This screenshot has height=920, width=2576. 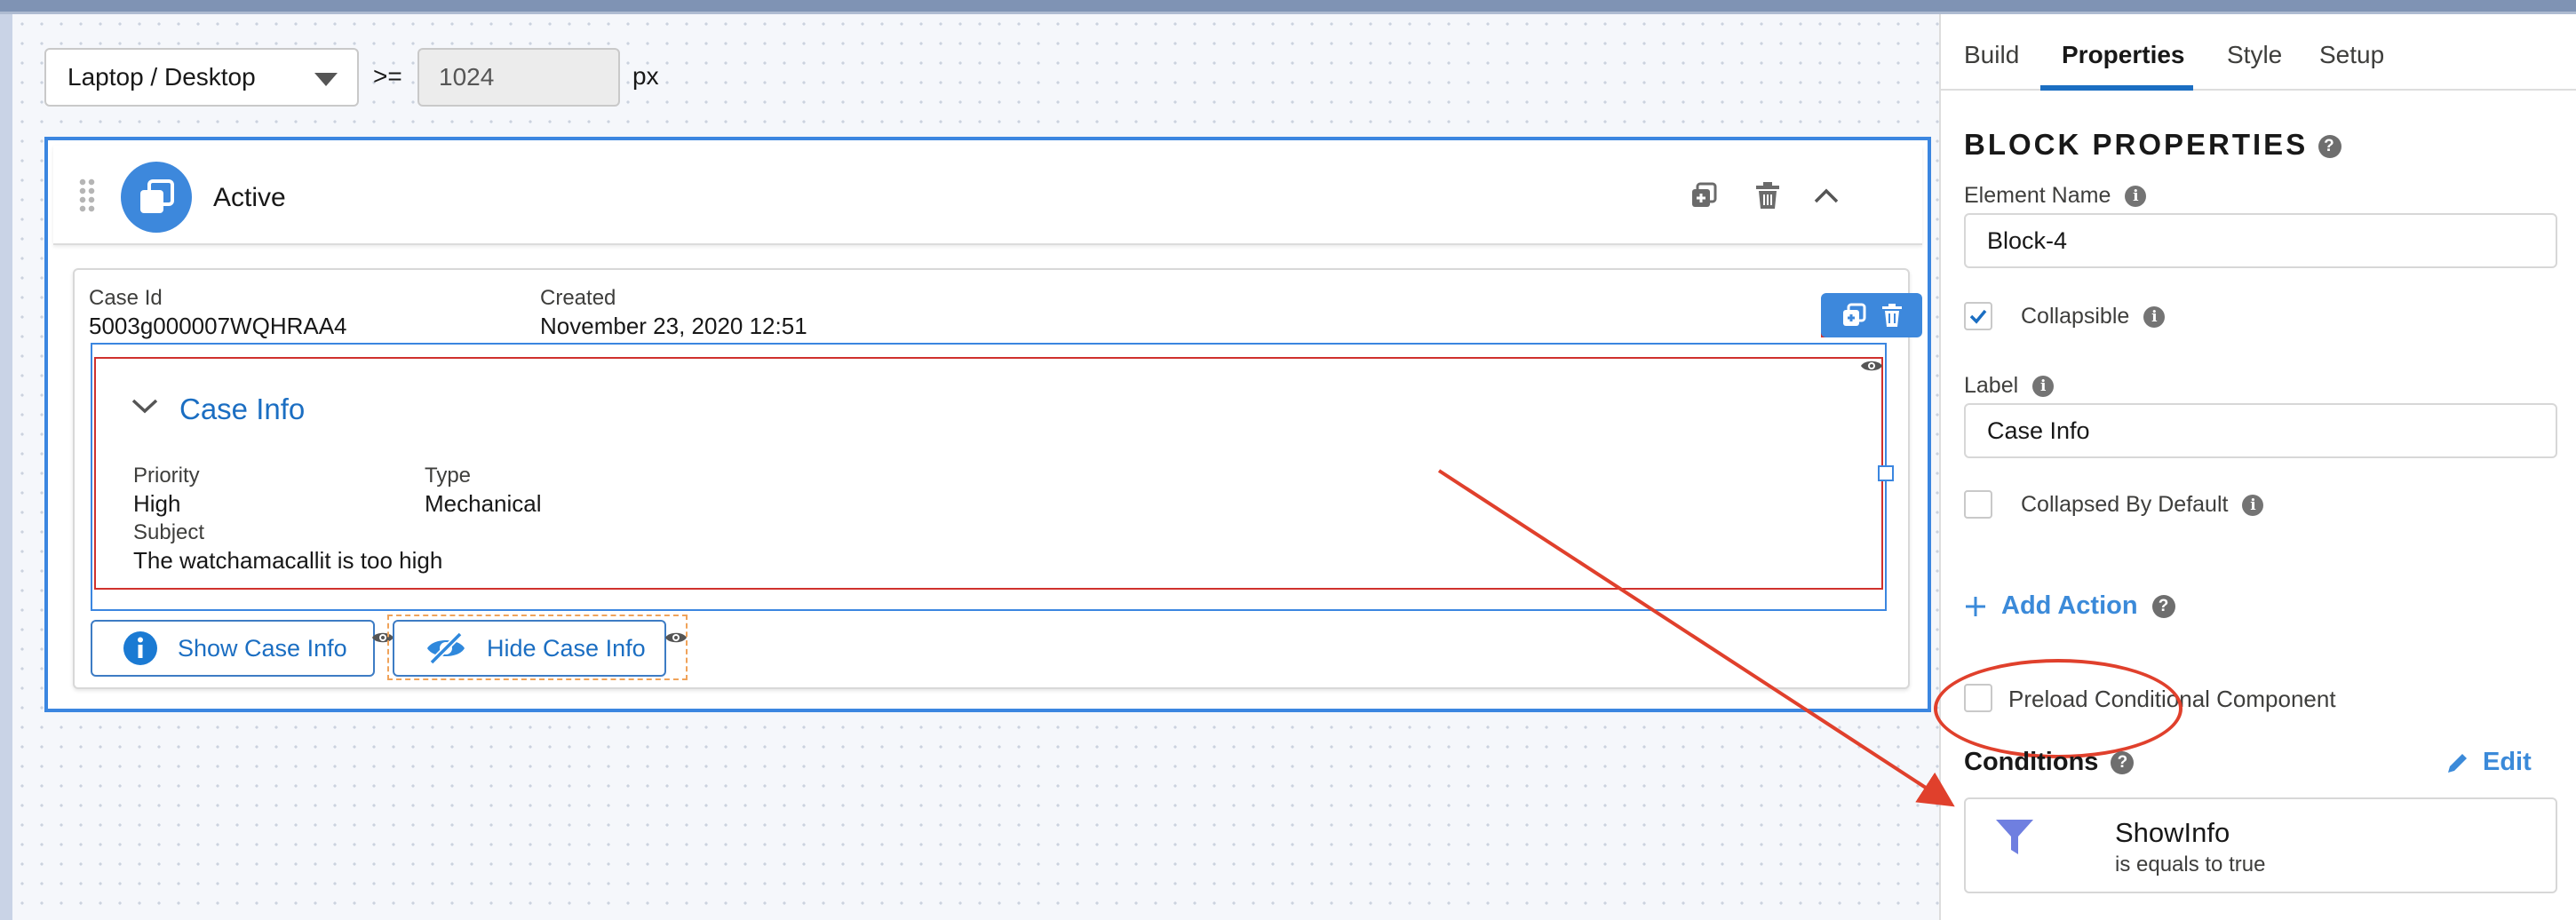 I want to click on element-name-label-row: Element Name i, so click(x=2055, y=196).